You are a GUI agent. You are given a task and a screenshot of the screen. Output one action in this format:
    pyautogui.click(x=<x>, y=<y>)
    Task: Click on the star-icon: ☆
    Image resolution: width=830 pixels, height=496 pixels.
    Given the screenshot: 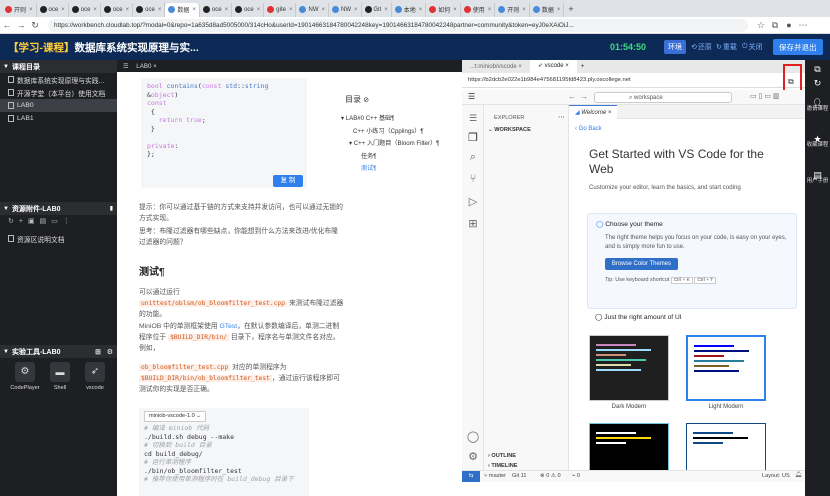 What is the action you would take?
    pyautogui.click(x=761, y=25)
    